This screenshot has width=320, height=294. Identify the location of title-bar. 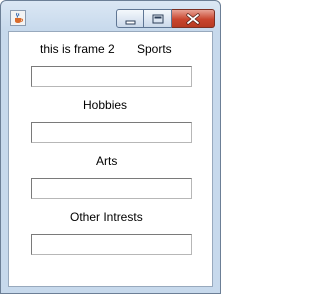
(110, 16).